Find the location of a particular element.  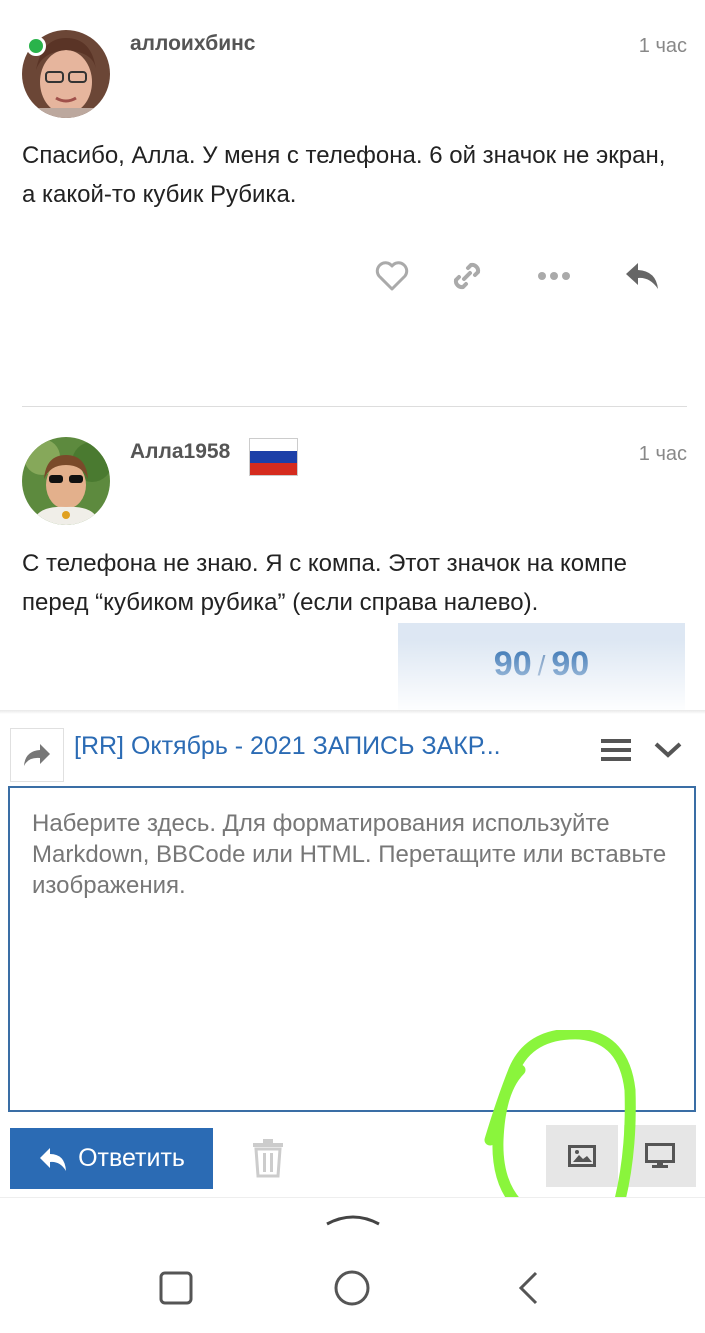

system-nav-bar is located at coordinates (352, 1265).